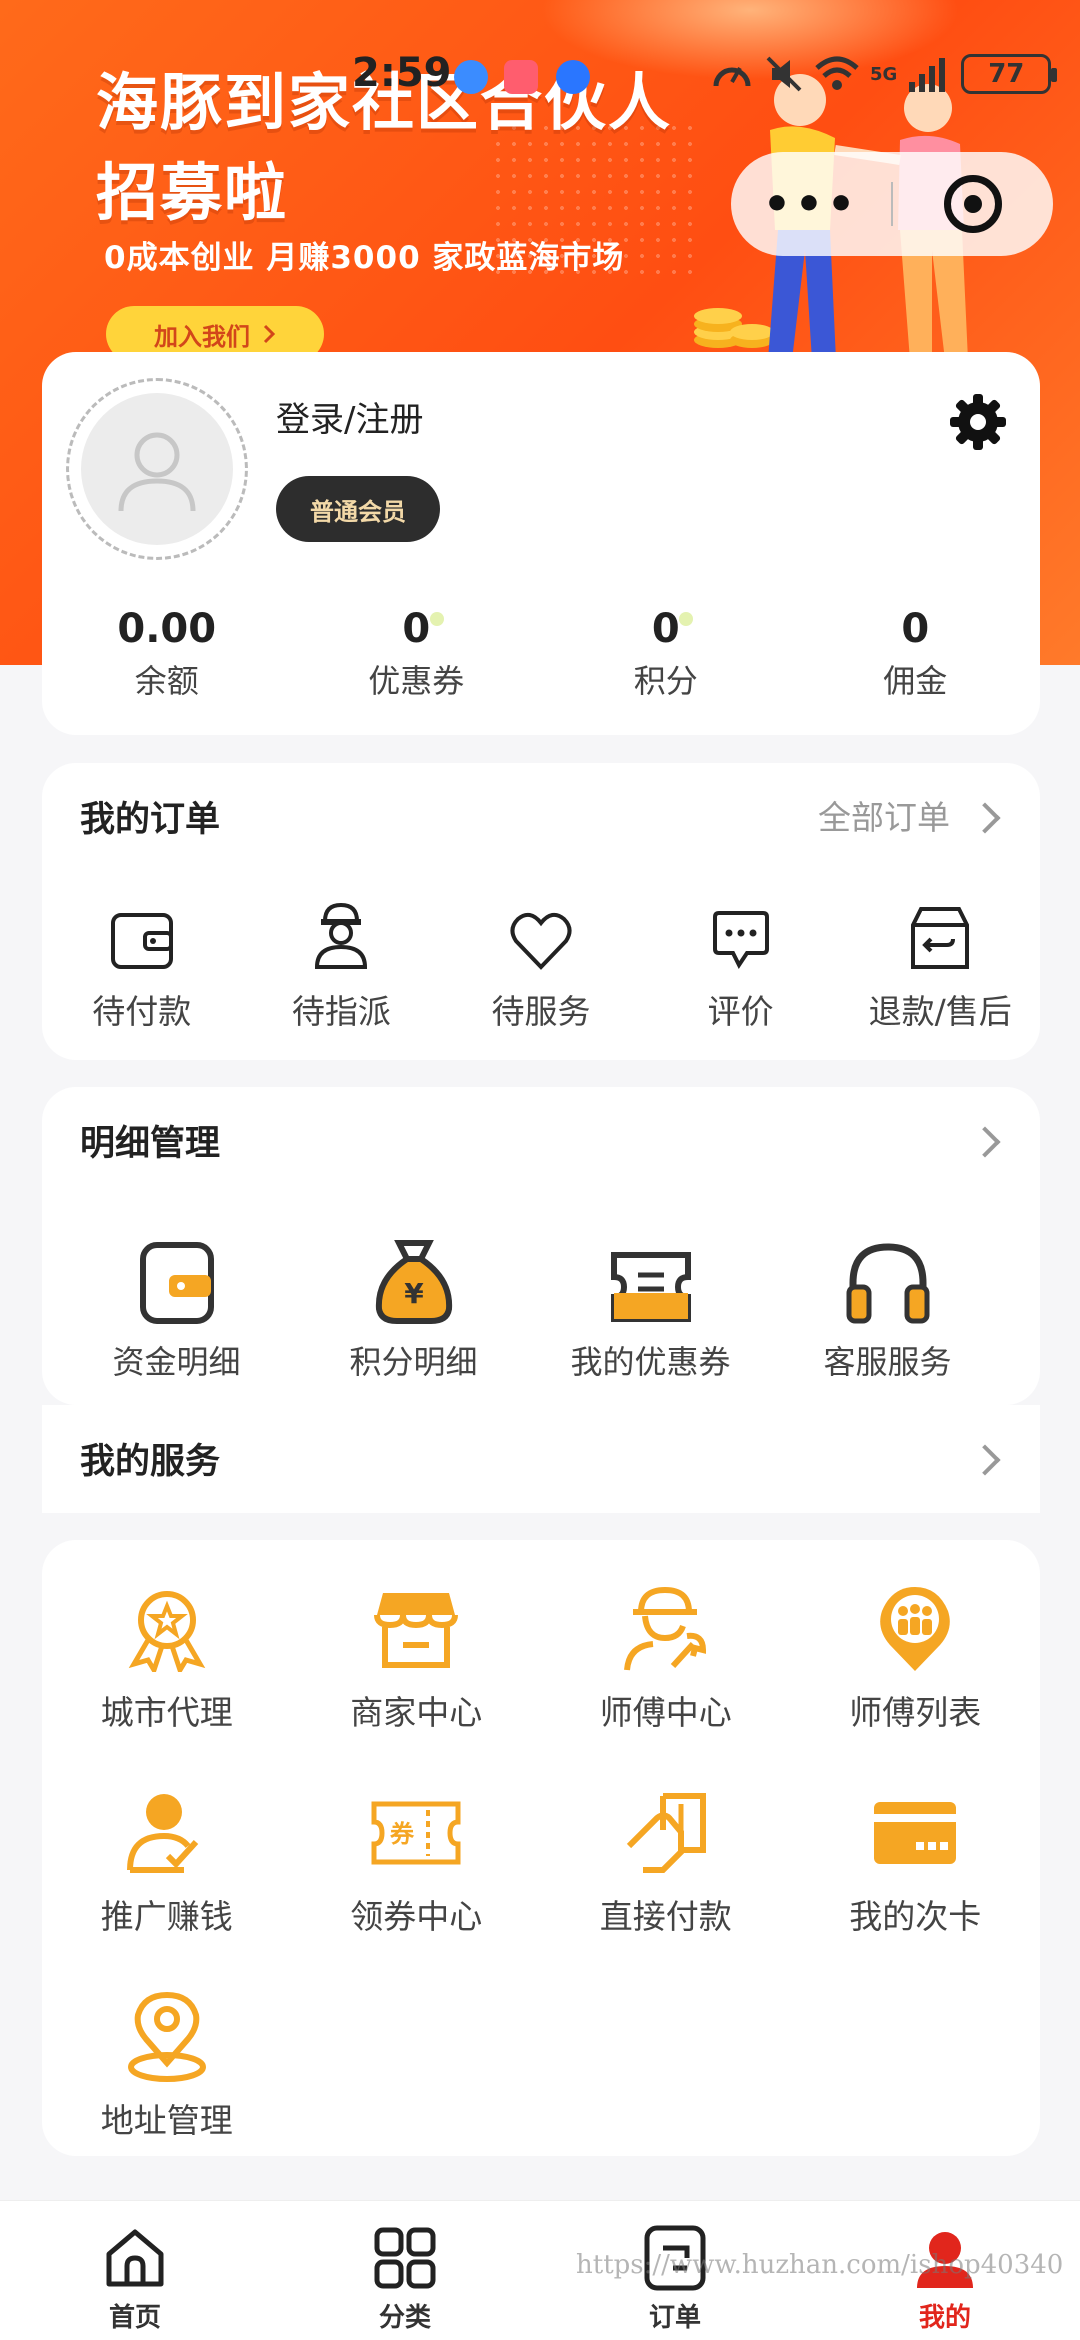 The width and height of the screenshot is (1080, 2340). What do you see at coordinates (341, 935) in the screenshot?
I see `worker-icon` at bounding box center [341, 935].